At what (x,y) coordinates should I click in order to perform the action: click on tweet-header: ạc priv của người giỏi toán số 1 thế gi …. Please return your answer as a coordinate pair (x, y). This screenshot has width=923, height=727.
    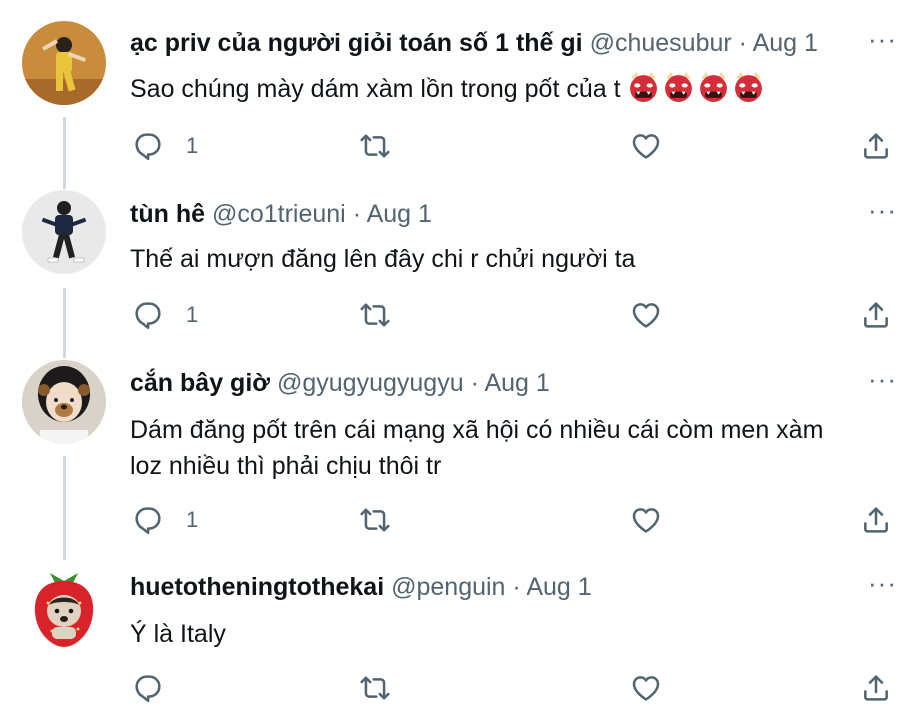
    Looking at the image, I should click on (476, 43).